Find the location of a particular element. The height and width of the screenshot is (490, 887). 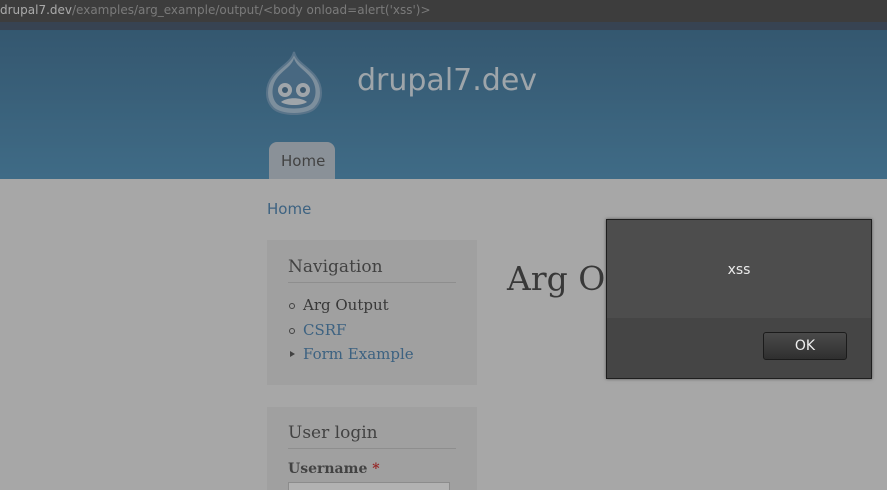

alert-footer: OK is located at coordinates (739, 348).